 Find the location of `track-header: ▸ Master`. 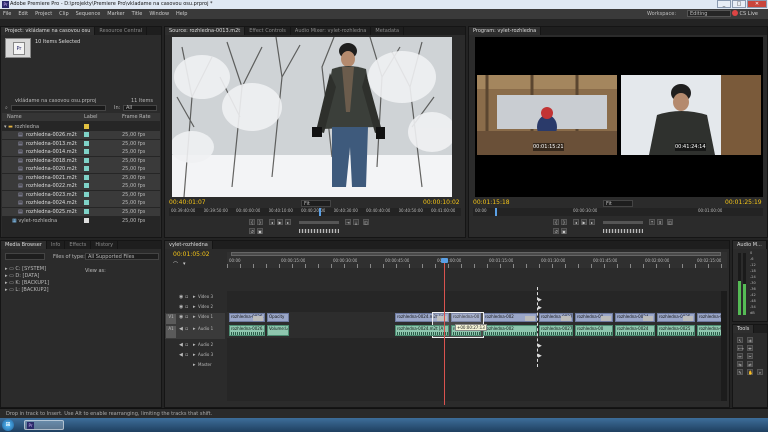

track-header: ▸ Master is located at coordinates (195, 366).